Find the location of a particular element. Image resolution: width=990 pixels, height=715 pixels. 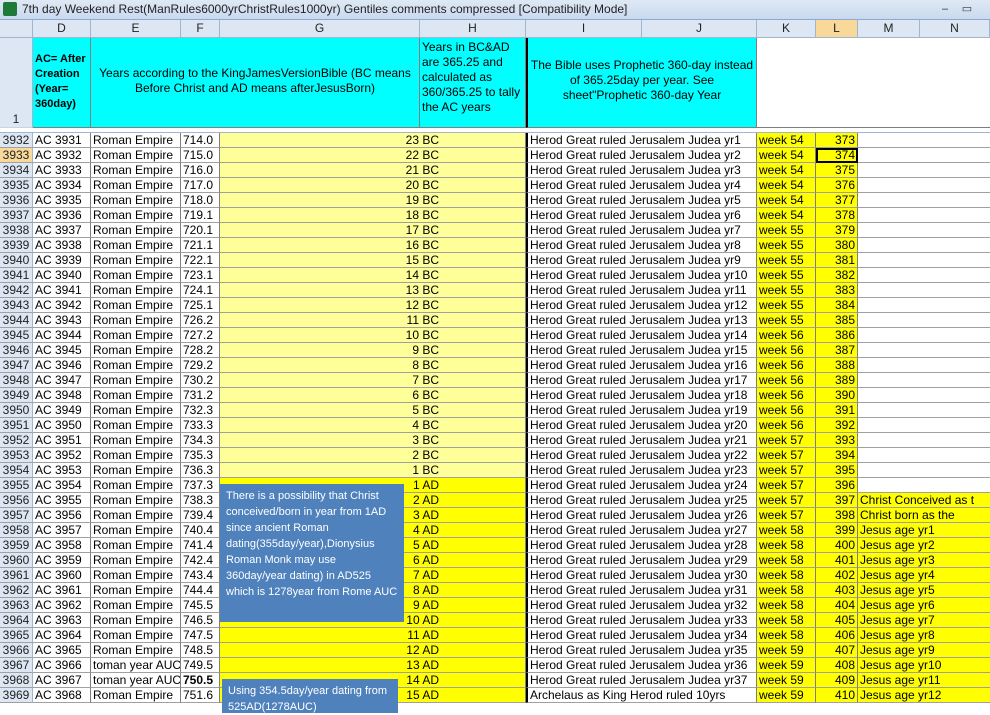

cell-d: AC 3960 is located at coordinates (62, 575).